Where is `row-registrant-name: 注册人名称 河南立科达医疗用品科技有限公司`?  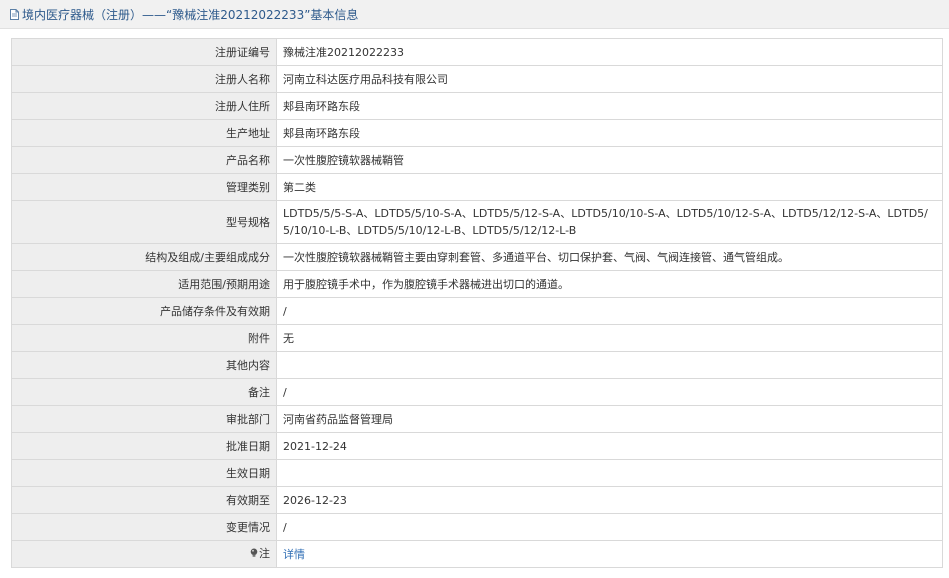
row-registrant-name: 注册人名称 河南立科达医疗用品科技有限公司 is located at coordinates (477, 79).